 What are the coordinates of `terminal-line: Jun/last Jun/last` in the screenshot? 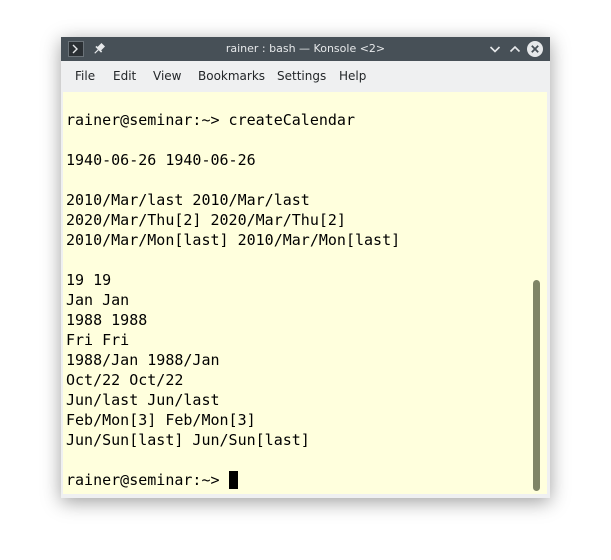 It's located at (143, 400).